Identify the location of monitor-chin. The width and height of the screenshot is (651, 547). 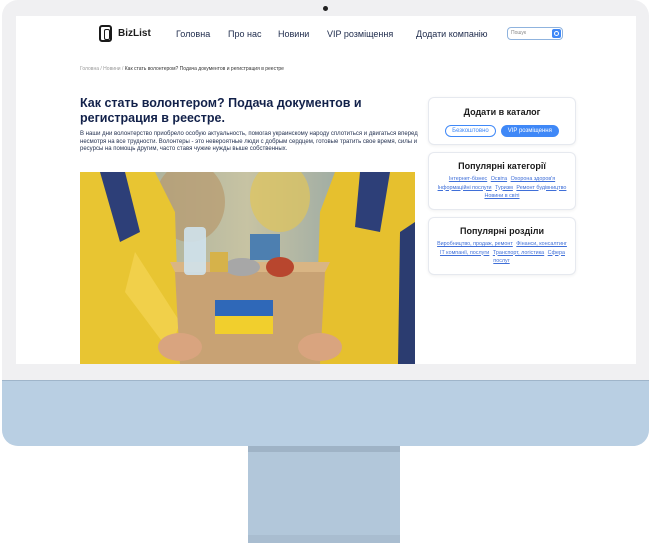
(325, 413).